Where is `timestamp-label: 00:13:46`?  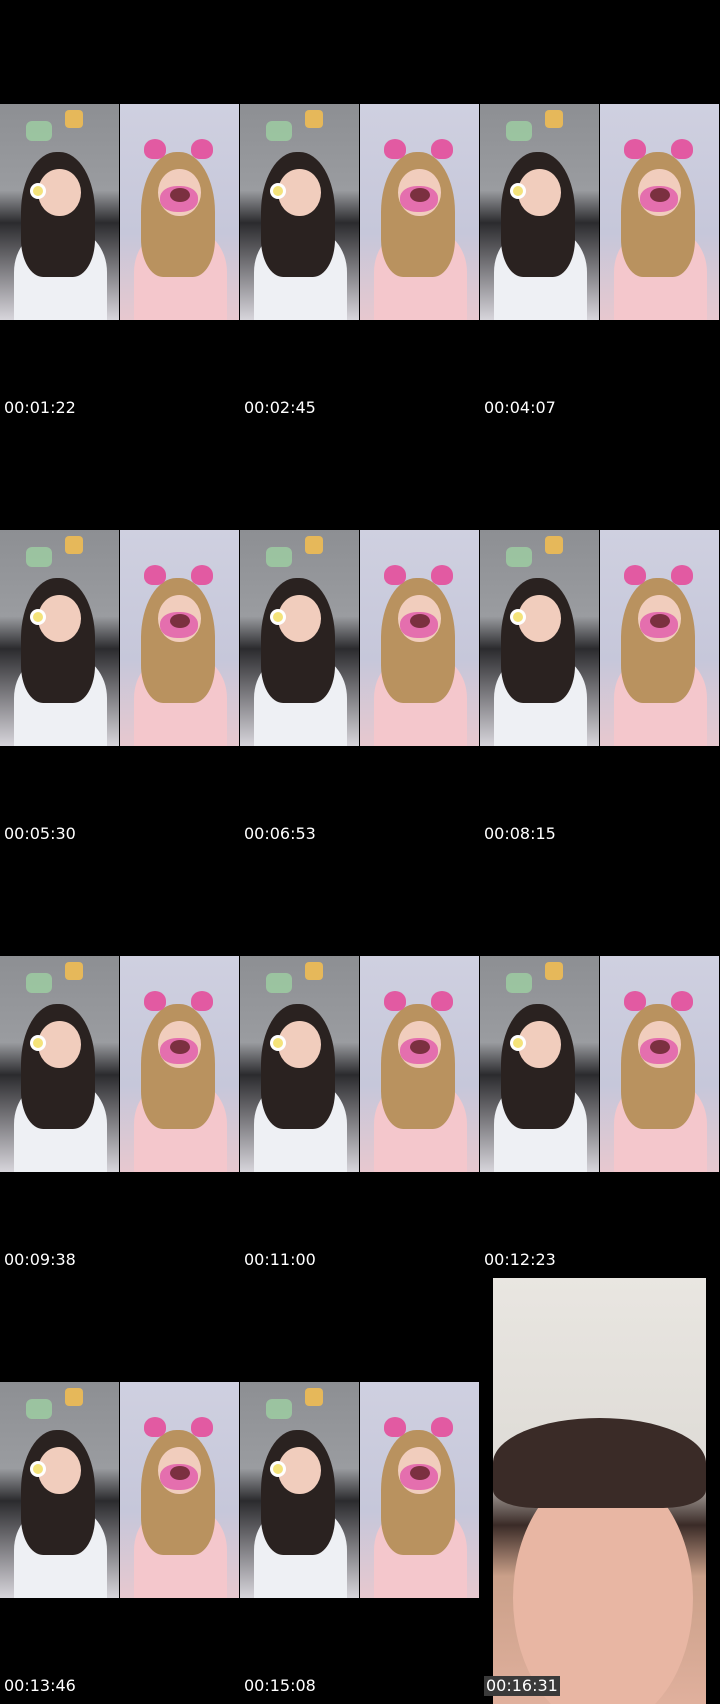 timestamp-label: 00:13:46 is located at coordinates (40, 1685).